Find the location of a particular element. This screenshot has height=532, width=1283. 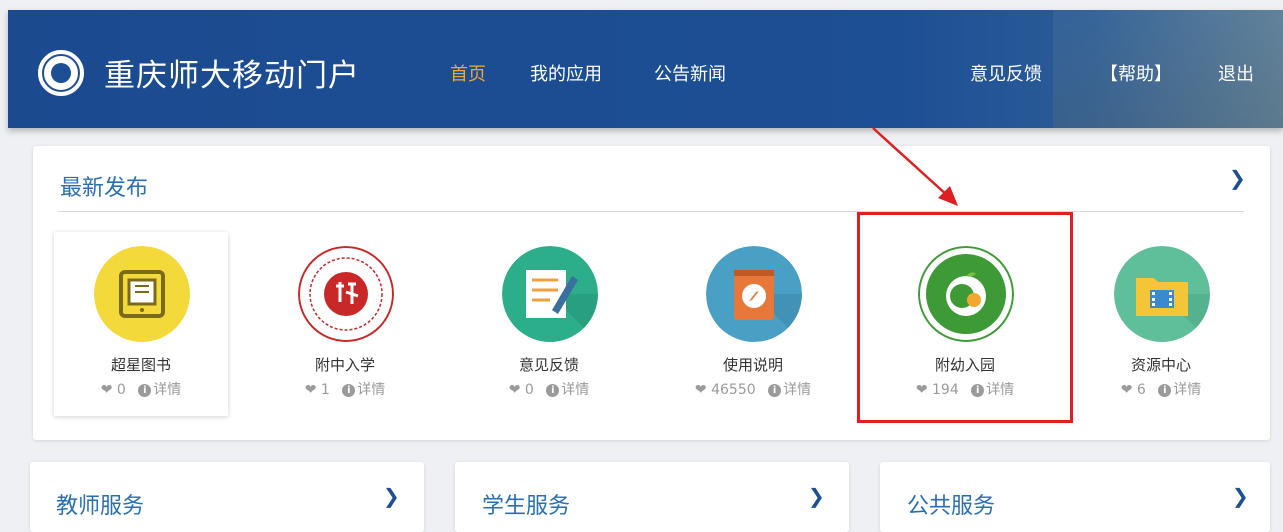

app-tile-chaoxing: 超星图书 ❤ 0 i 详情 is located at coordinates (141, 324).